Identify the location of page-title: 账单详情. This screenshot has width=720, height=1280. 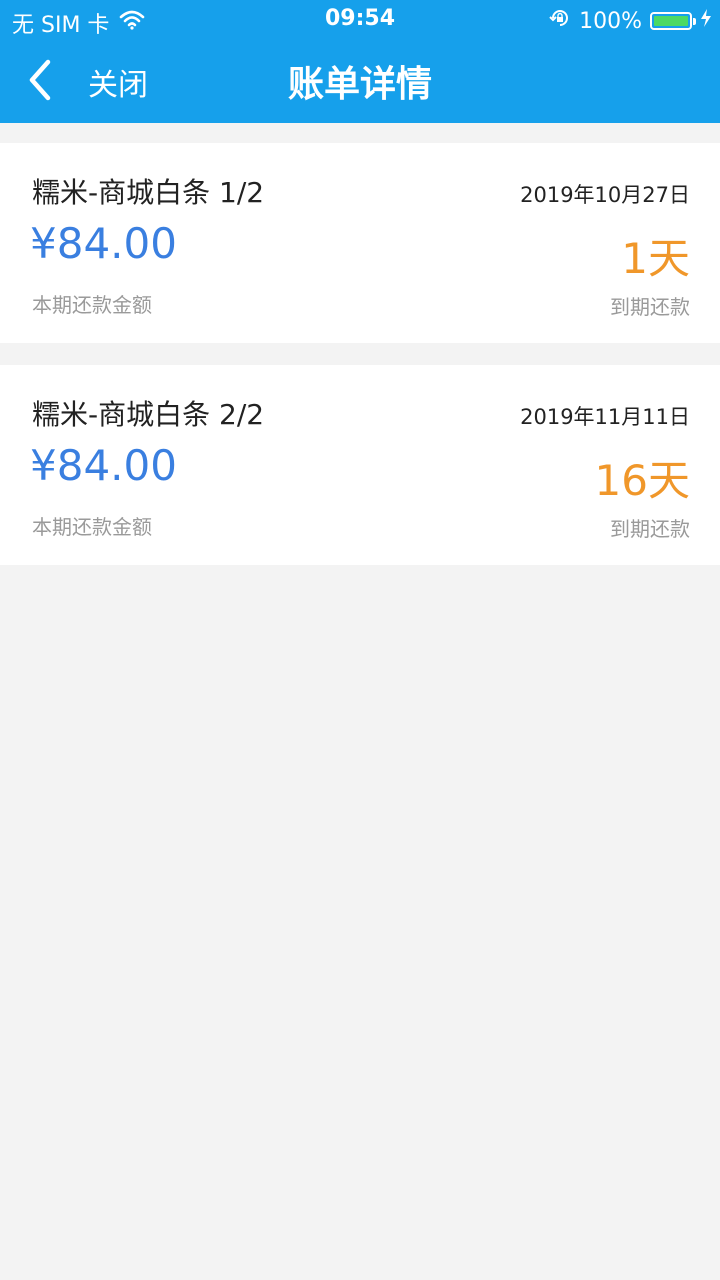
(359, 84).